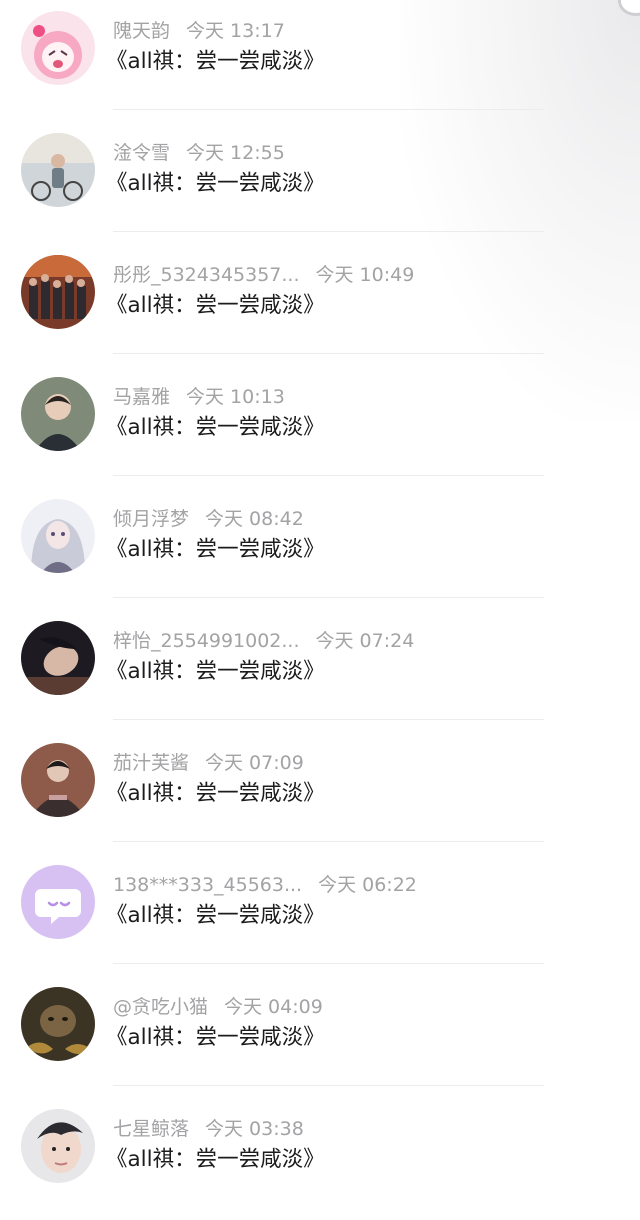  I want to click on comment-item: 倾月浮梦 今天 08:42 《all祺：尝一尝咸淡》, so click(320, 549).